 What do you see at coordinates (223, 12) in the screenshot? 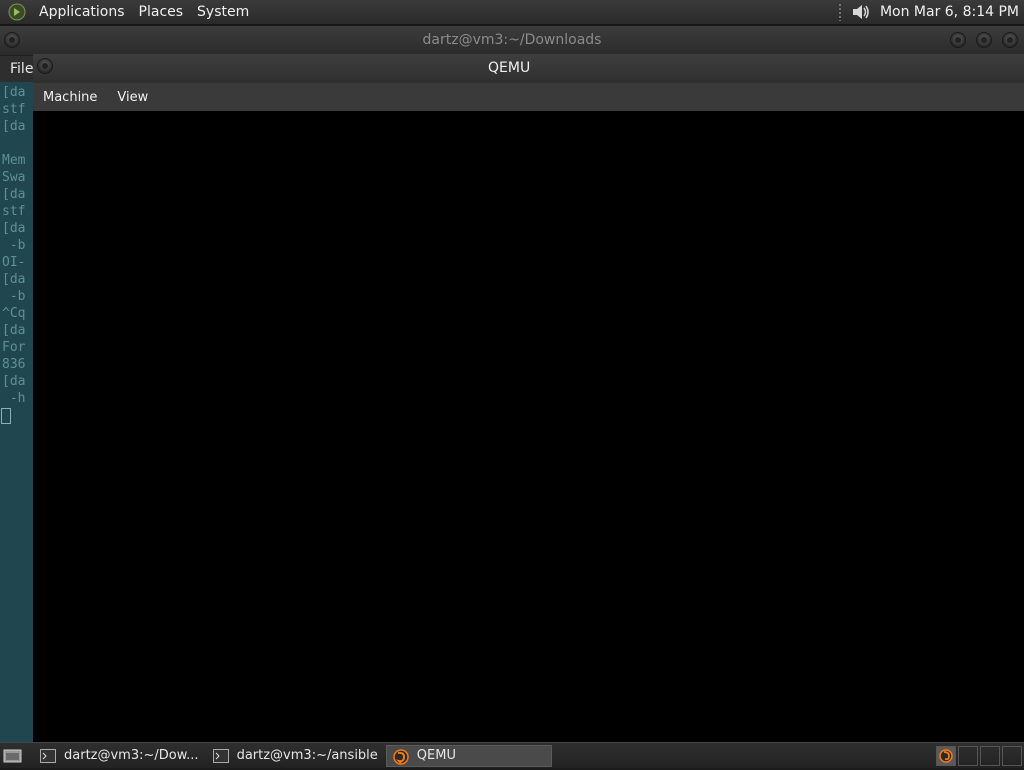
I see `system-menu: System` at bounding box center [223, 12].